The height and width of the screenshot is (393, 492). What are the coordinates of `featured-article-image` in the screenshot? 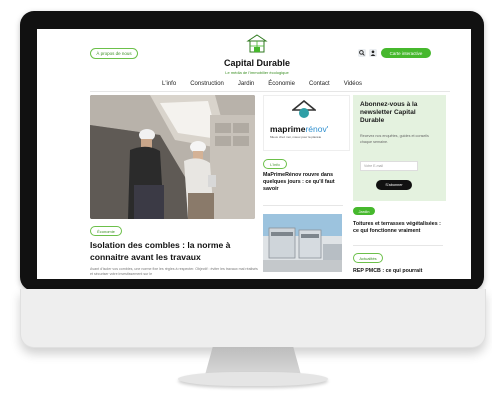 It's located at (172, 157).